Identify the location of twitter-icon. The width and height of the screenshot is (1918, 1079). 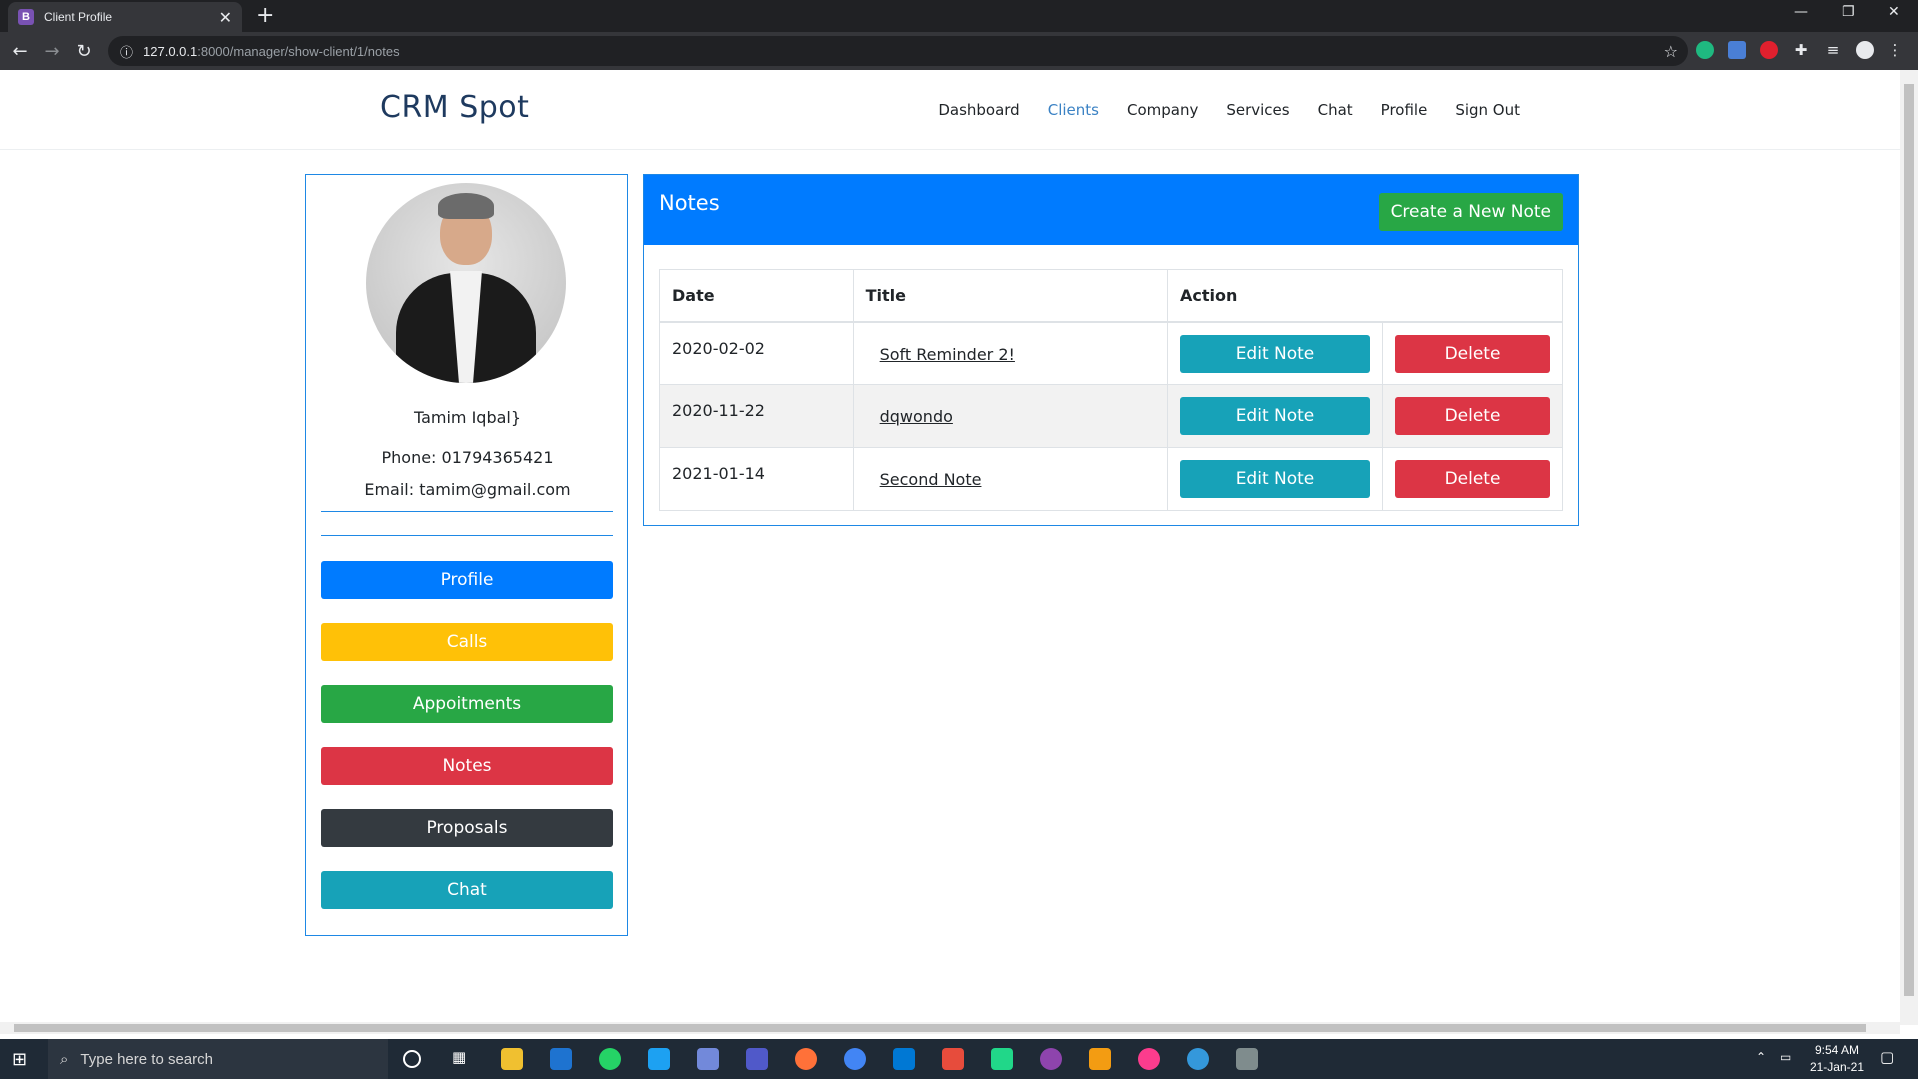
(659, 1059).